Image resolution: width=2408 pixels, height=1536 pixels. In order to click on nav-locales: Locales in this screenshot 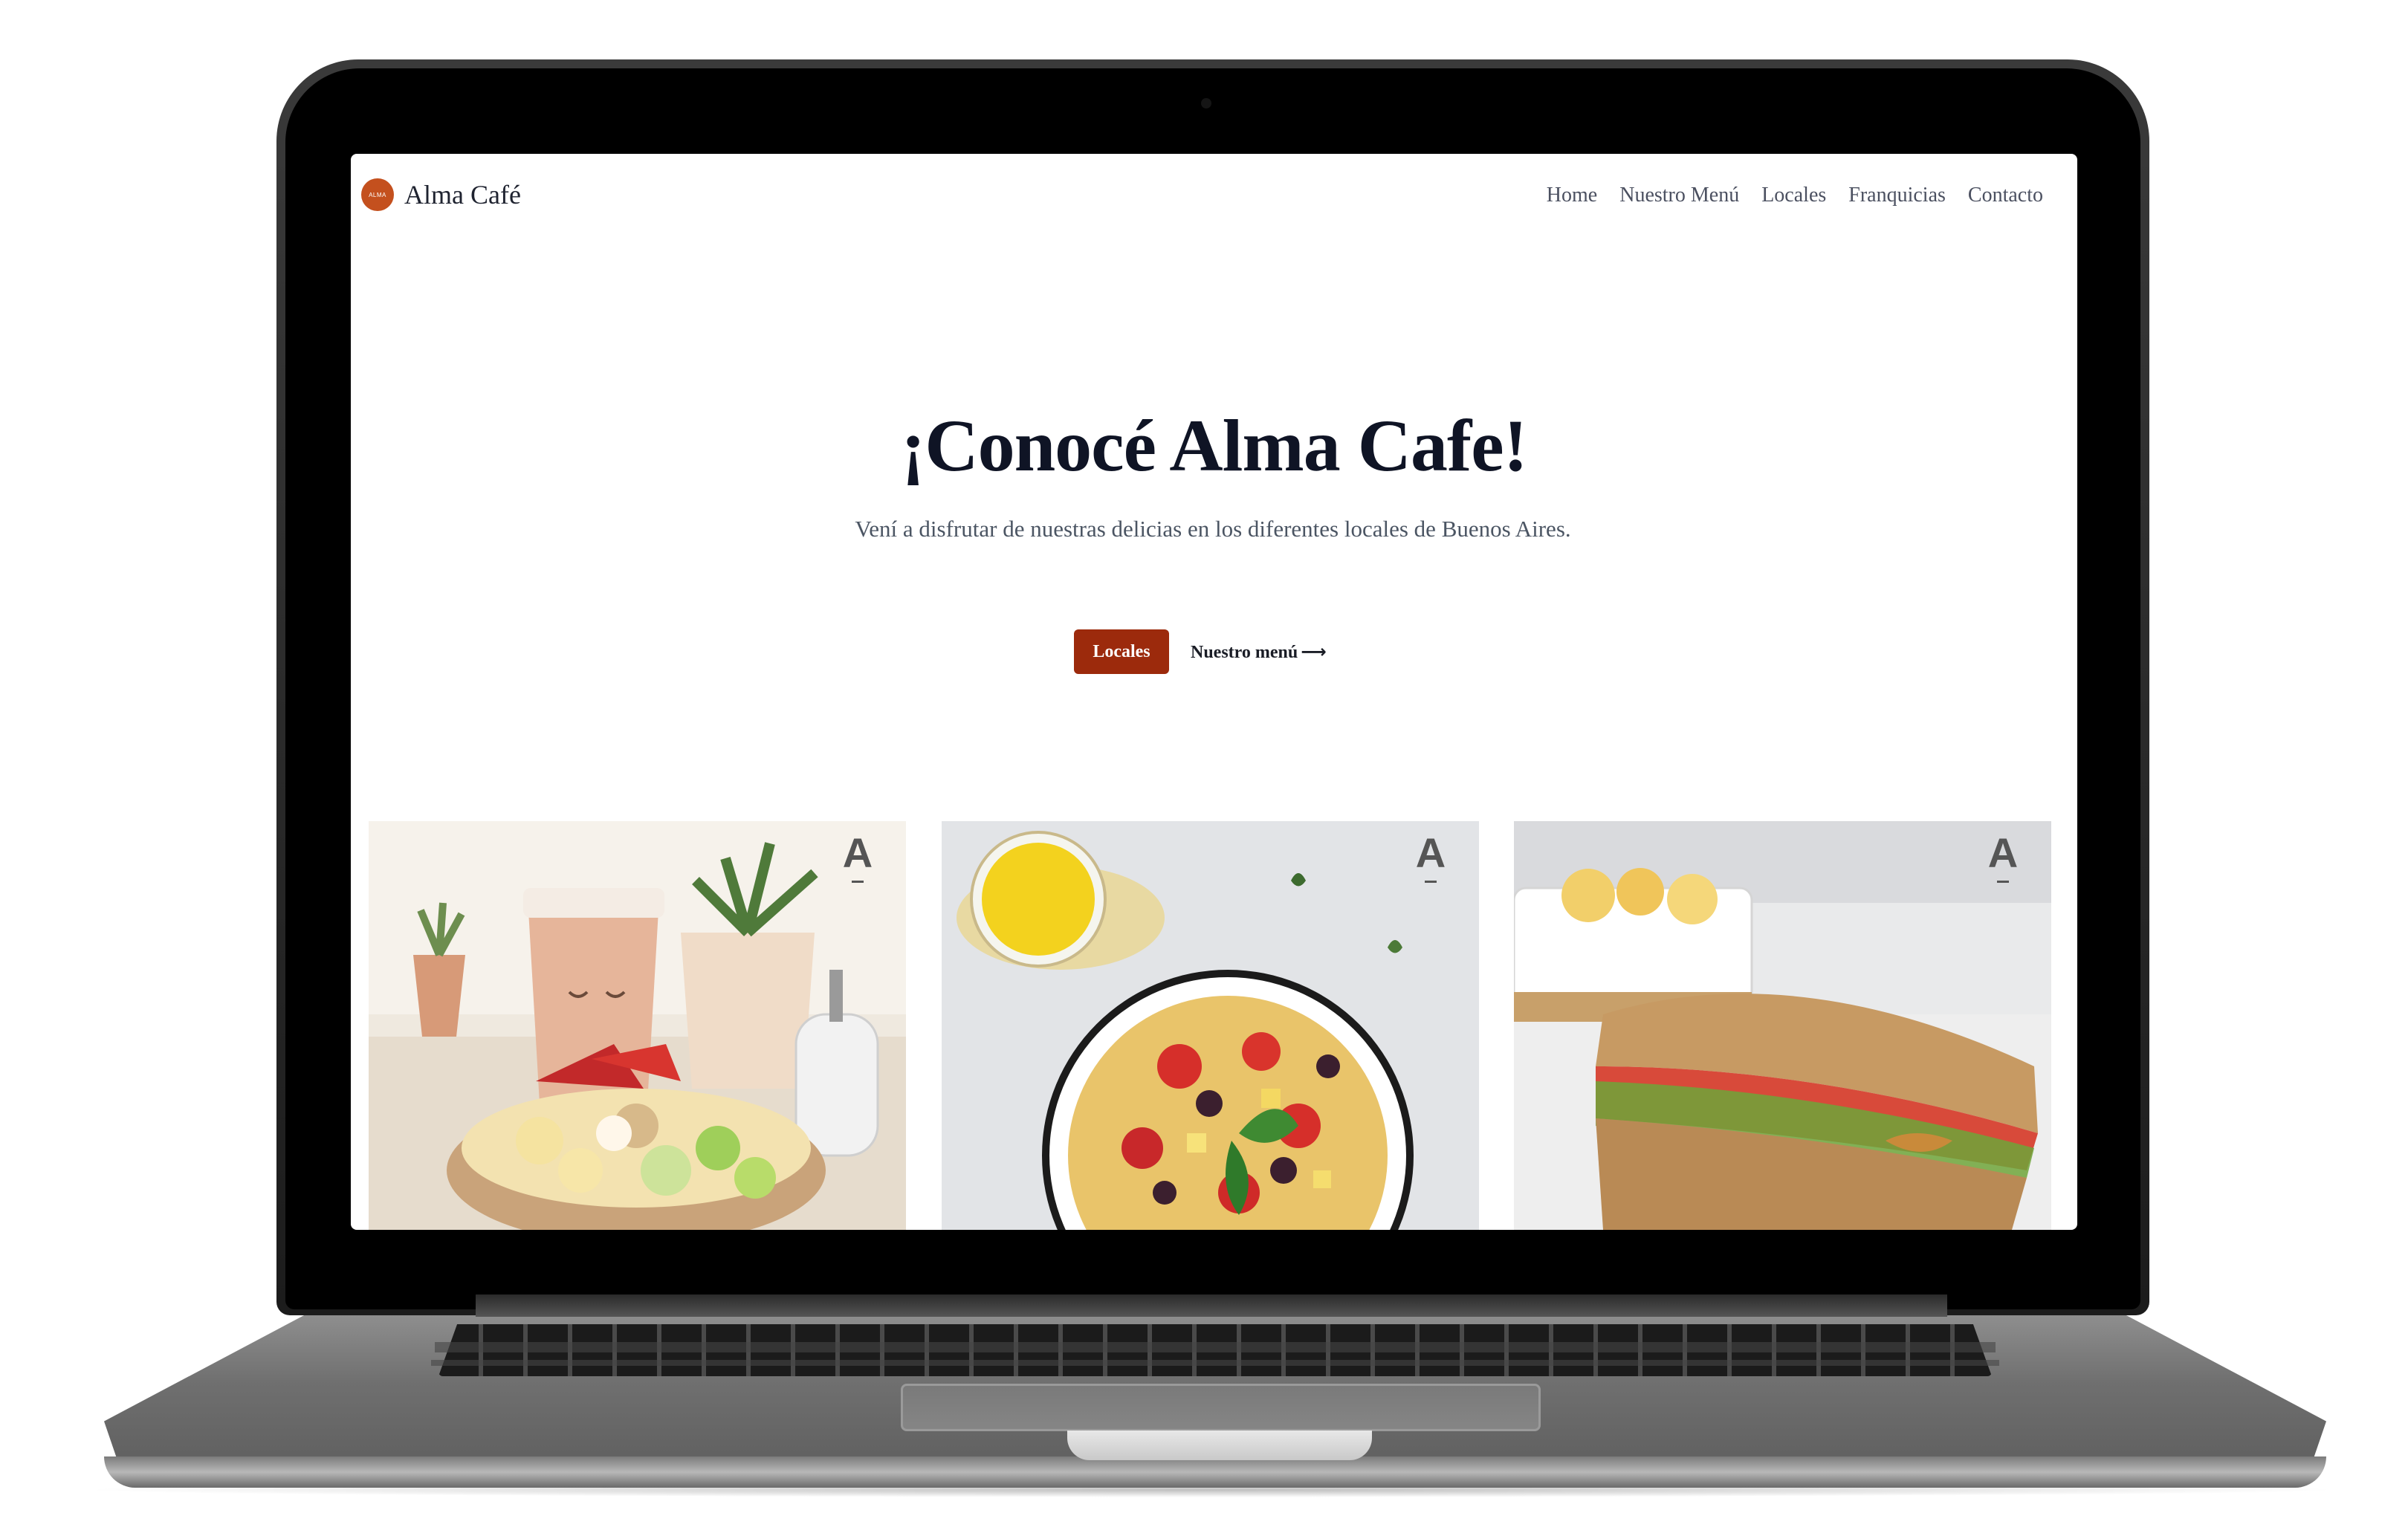, I will do `click(1794, 195)`.